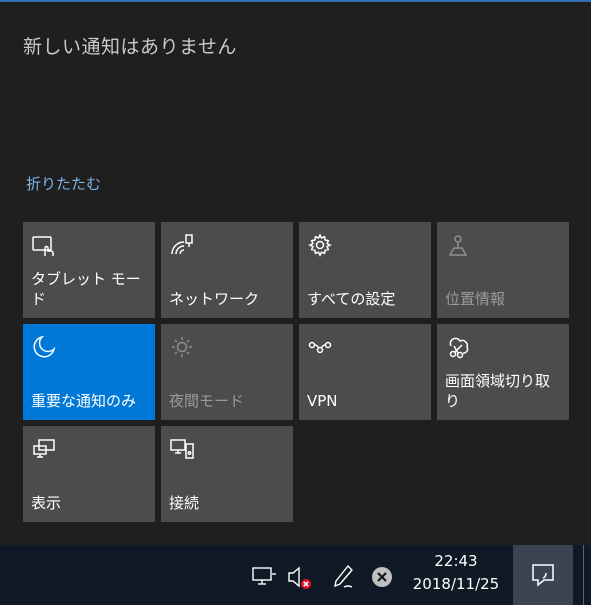 Image resolution: width=591 pixels, height=605 pixels. What do you see at coordinates (365, 270) in the screenshot?
I see `tile-all-settings: すべての設定` at bounding box center [365, 270].